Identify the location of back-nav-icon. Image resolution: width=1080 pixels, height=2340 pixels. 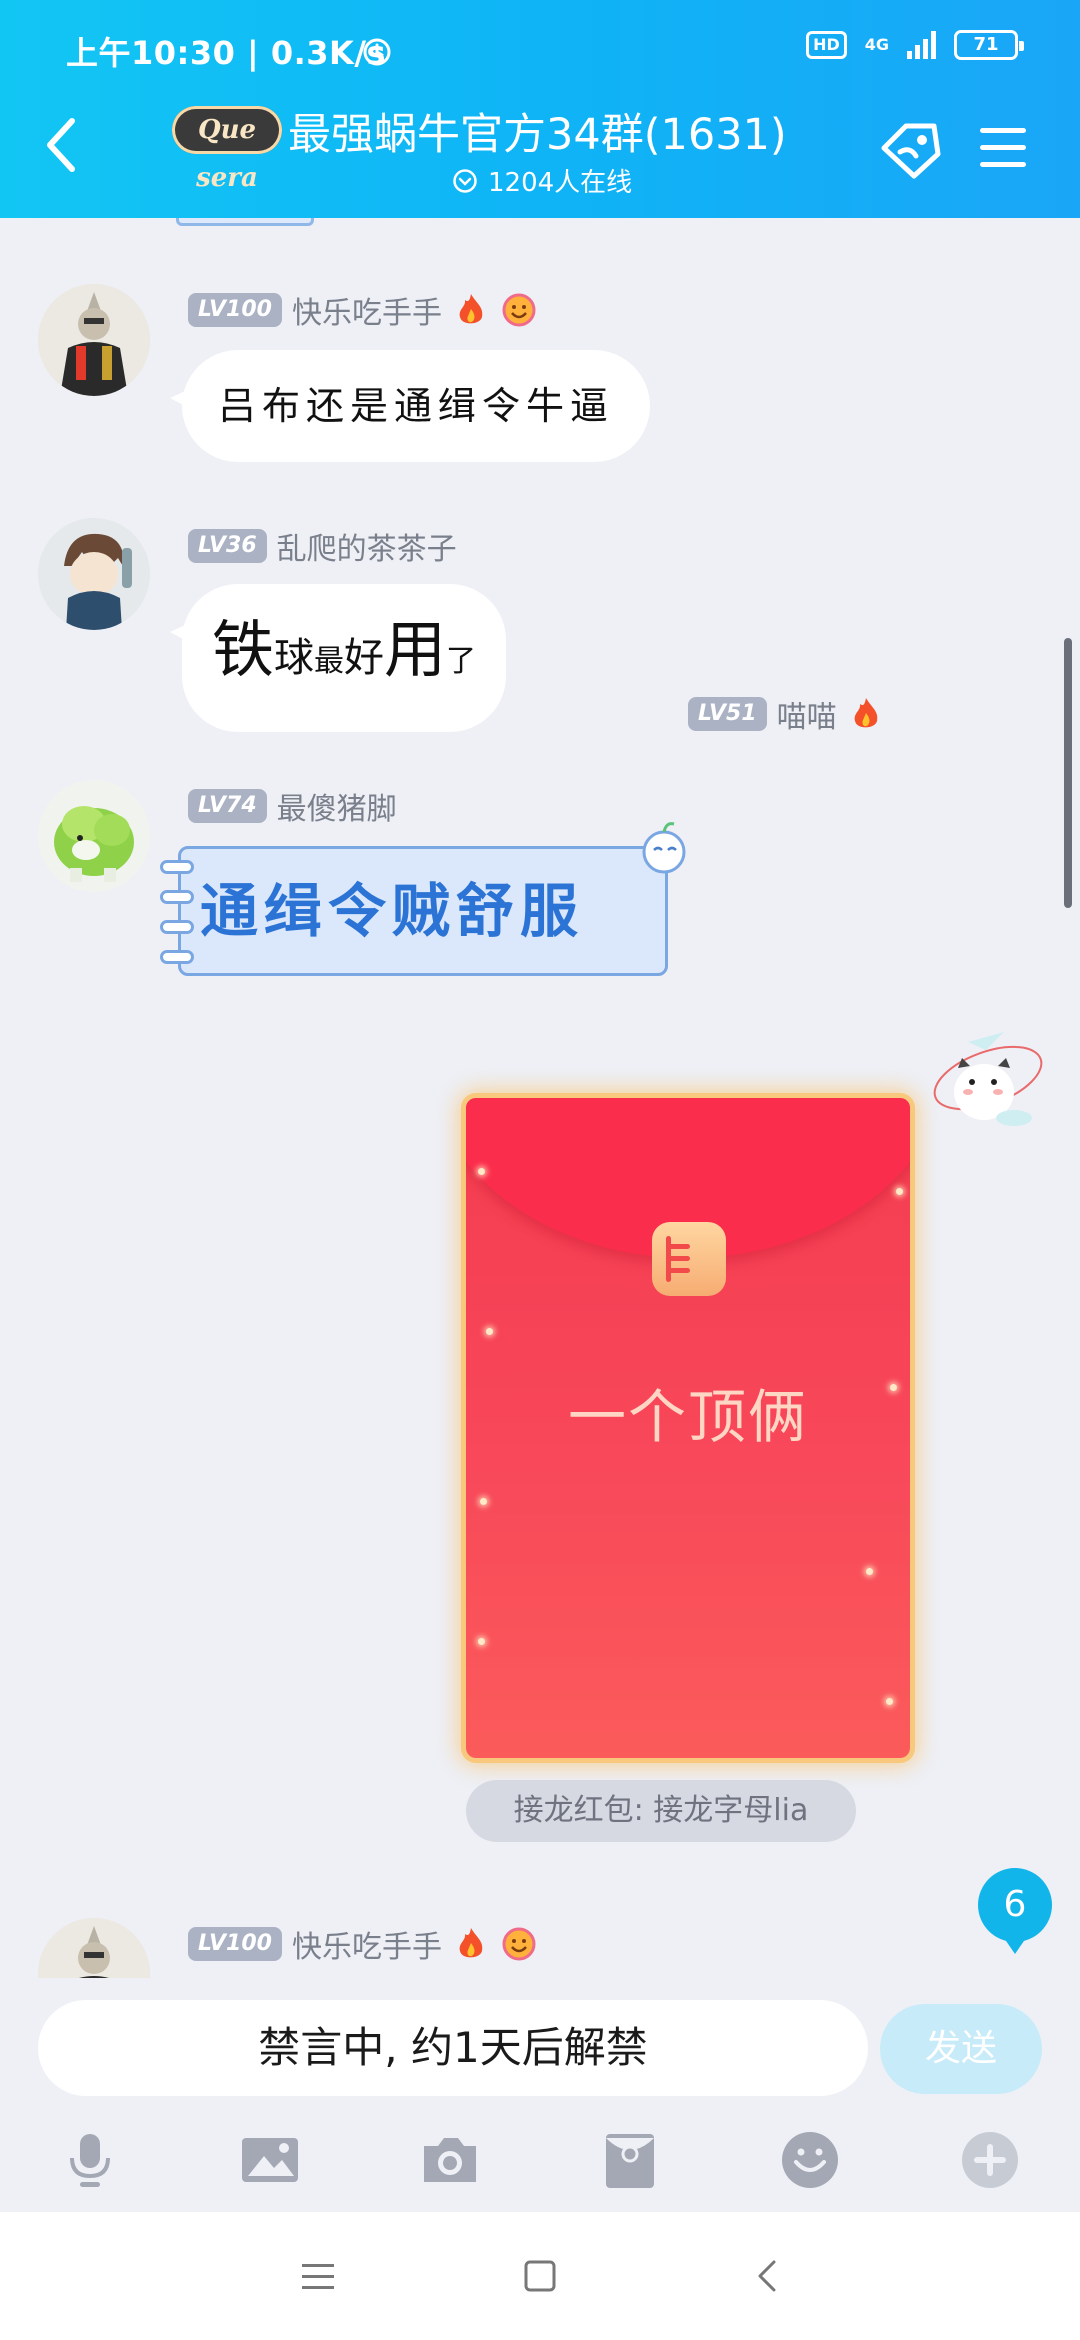
(768, 2276).